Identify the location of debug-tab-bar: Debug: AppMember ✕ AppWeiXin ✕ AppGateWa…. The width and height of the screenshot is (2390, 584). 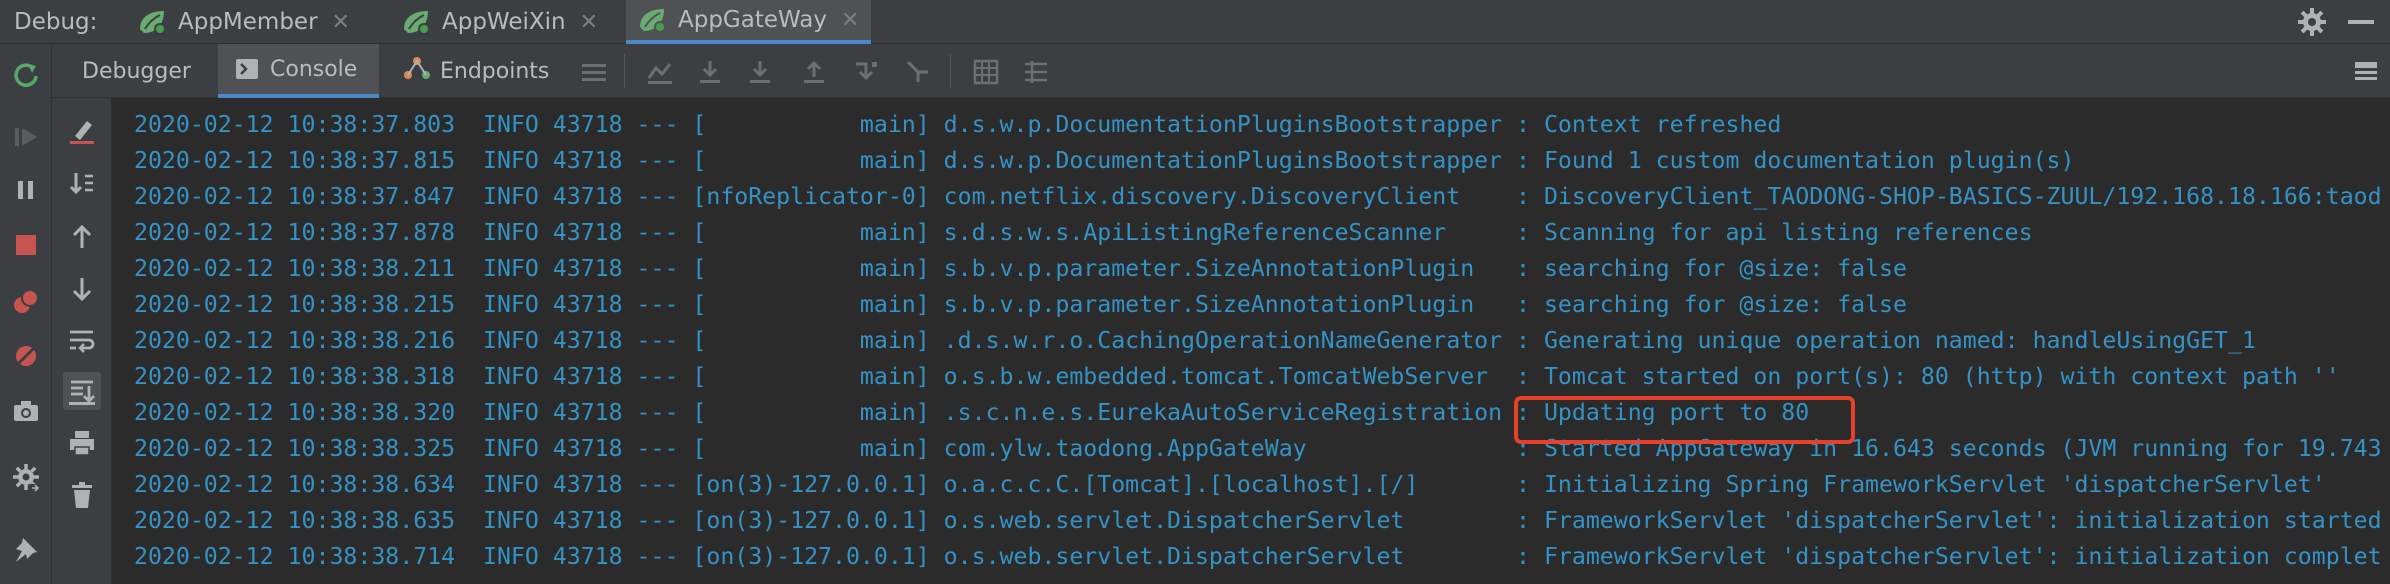
(1195, 22).